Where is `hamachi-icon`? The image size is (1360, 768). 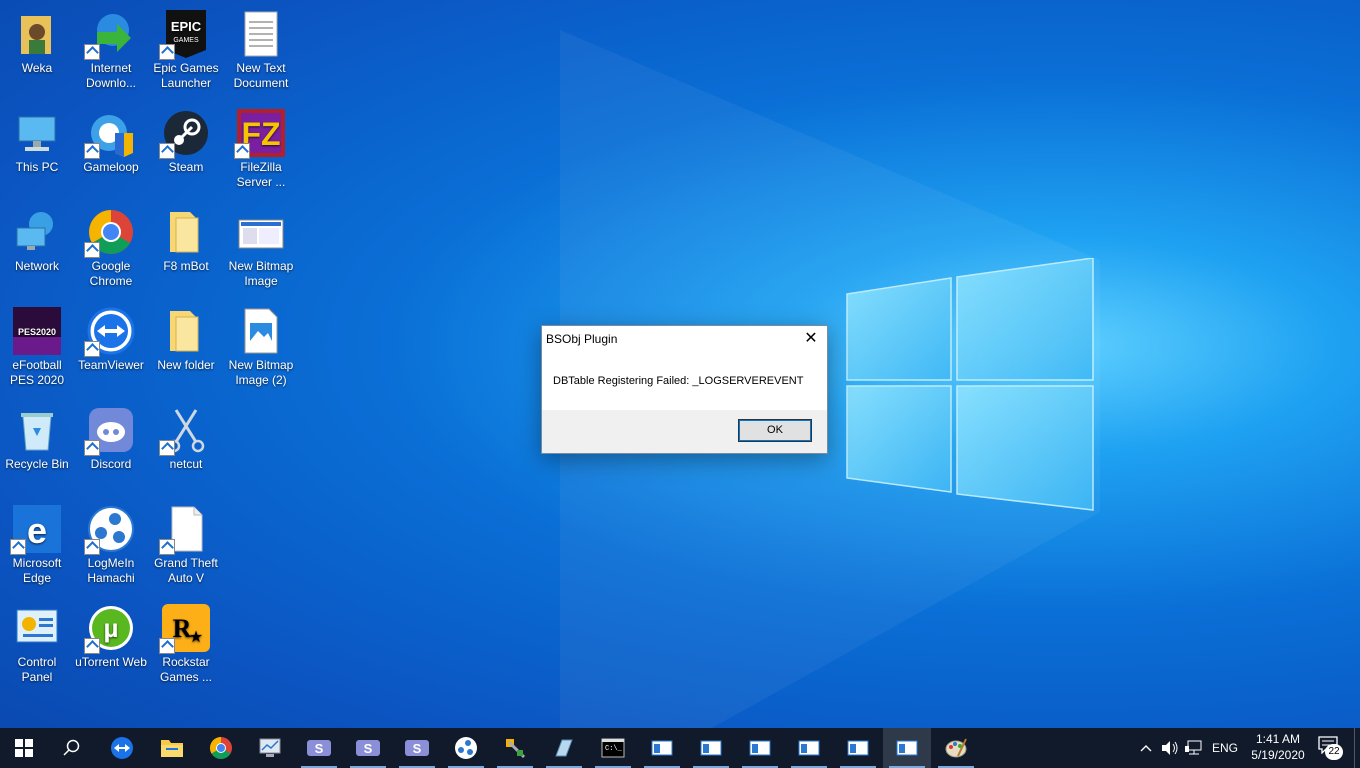 hamachi-icon is located at coordinates (466, 748).